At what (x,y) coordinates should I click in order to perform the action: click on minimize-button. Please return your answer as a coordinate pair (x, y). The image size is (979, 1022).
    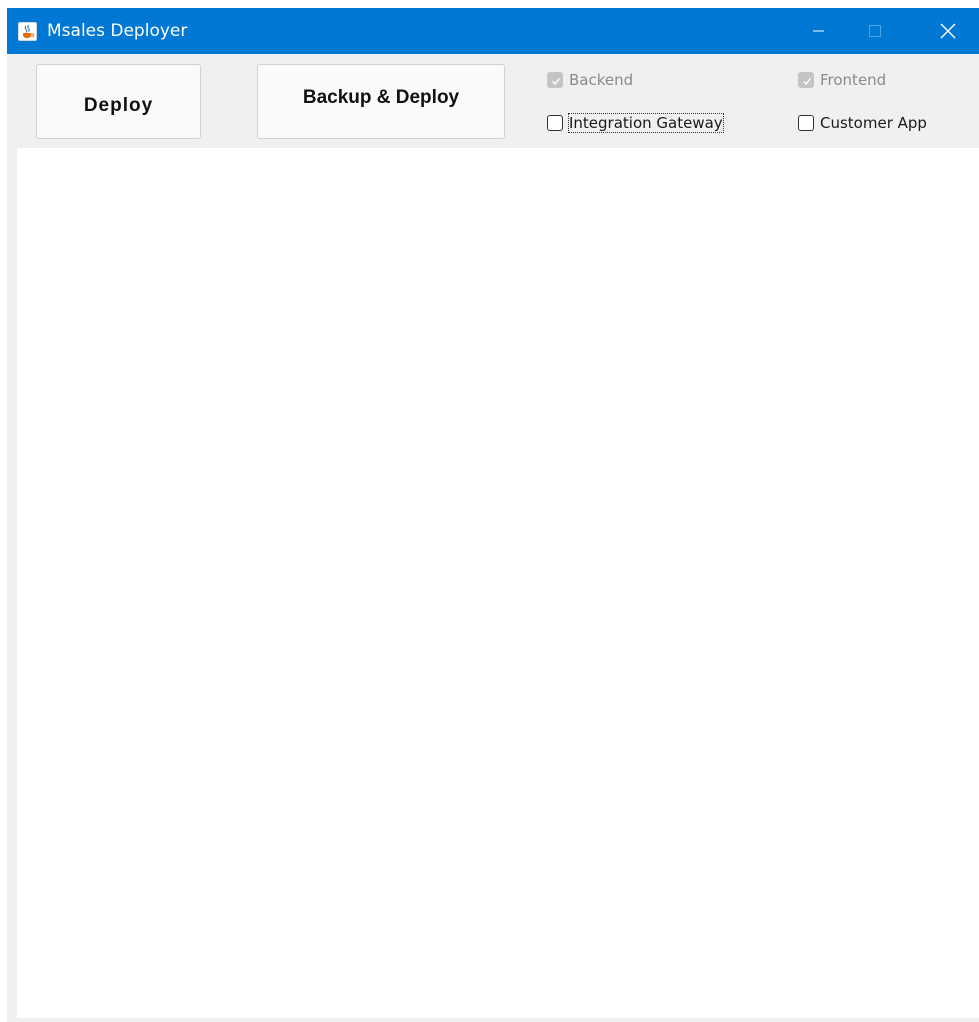
    Looking at the image, I should click on (818, 31).